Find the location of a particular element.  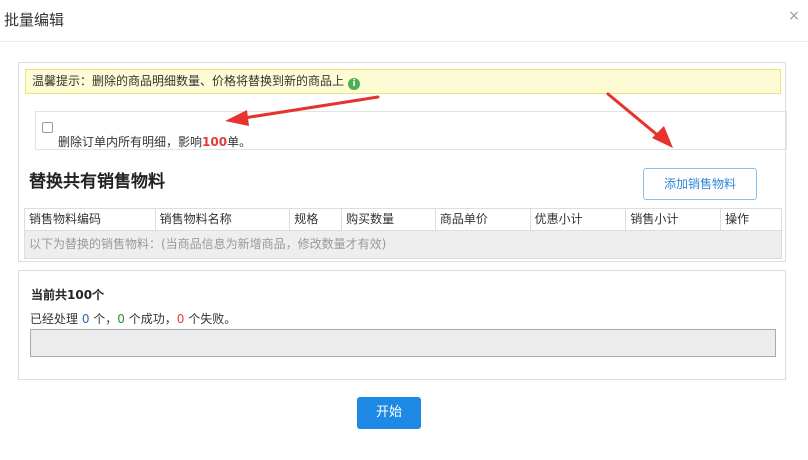

column-header-spec: 规格 is located at coordinates (316, 219).